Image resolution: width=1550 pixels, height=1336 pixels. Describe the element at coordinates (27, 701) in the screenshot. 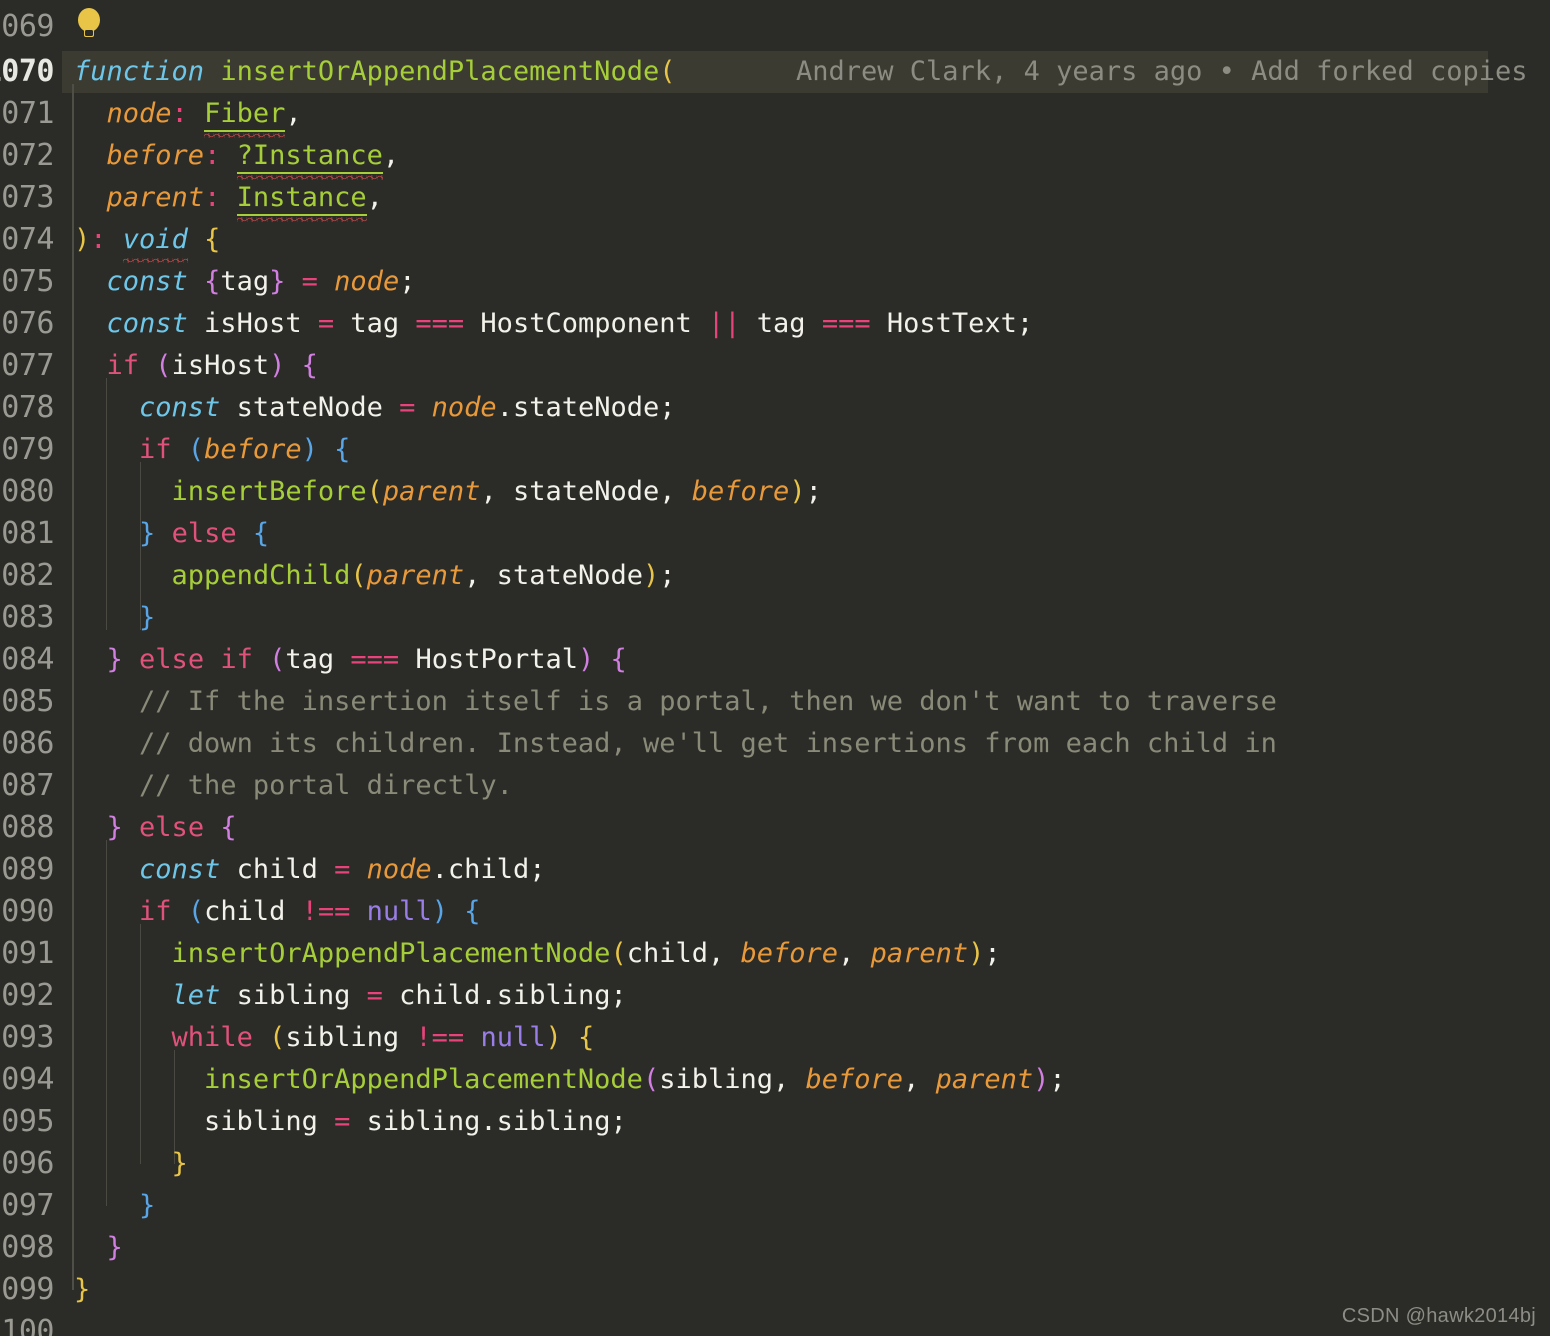

I see `line-number: 1085` at that location.